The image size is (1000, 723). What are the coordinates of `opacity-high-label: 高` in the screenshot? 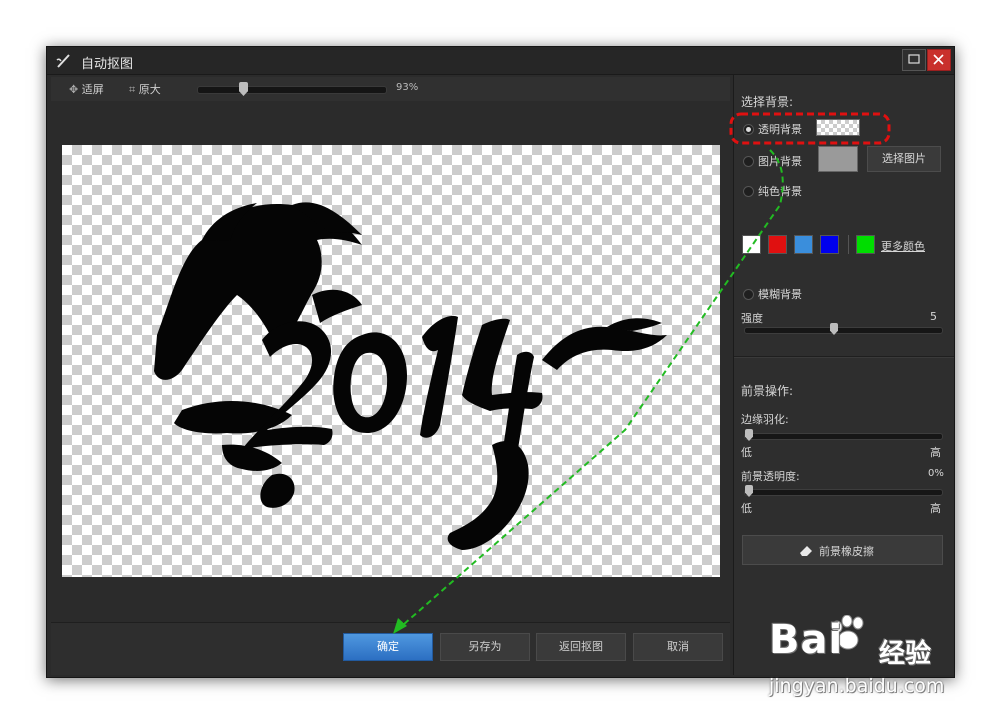 It's located at (935, 508).